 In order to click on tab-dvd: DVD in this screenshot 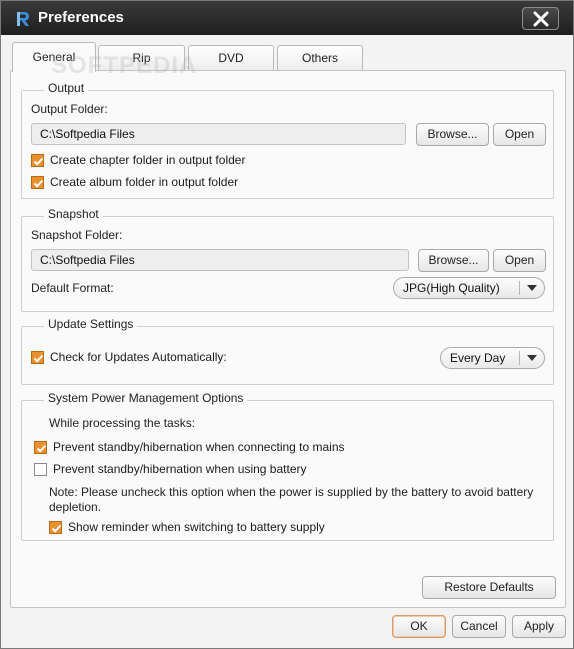, I will do `click(231, 58)`.